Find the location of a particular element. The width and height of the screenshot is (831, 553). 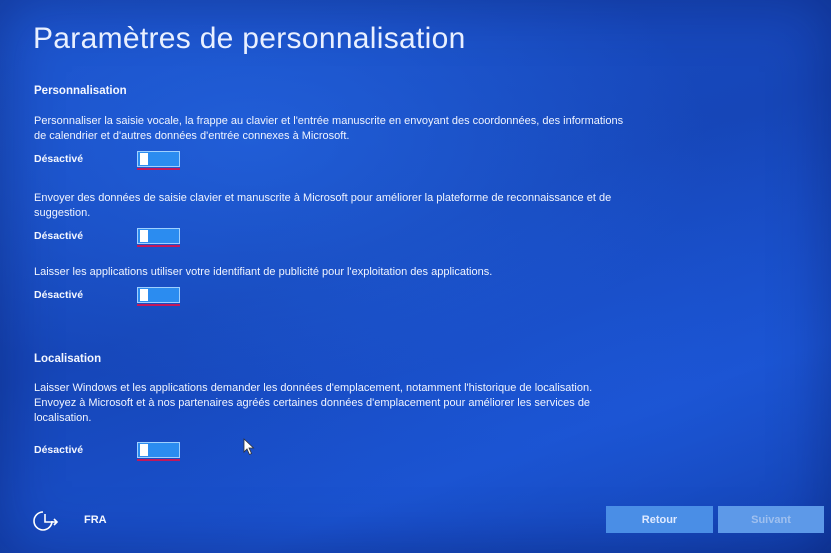

toggle-handwriting-data is located at coordinates (158, 237).